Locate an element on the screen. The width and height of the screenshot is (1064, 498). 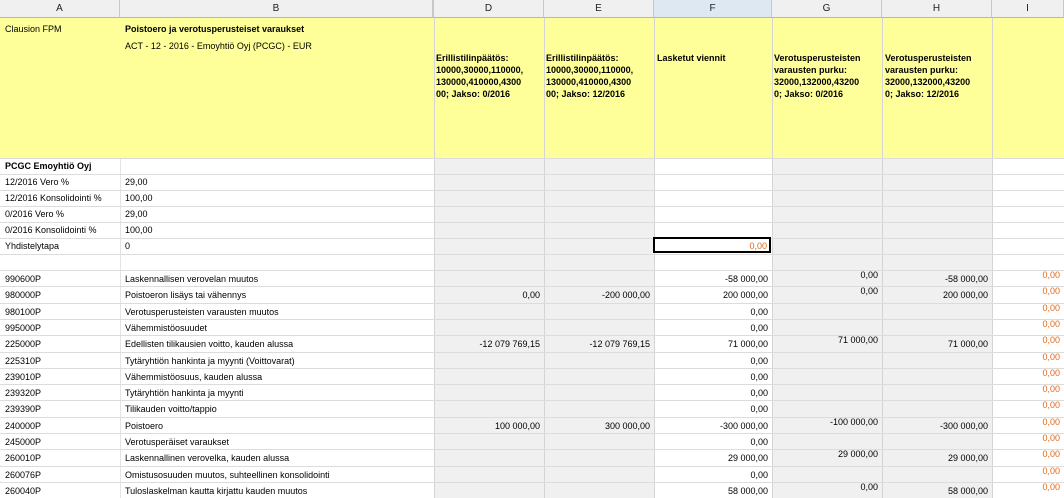
account-name: Vähemmistöosuudet is located at coordinates (166, 328).